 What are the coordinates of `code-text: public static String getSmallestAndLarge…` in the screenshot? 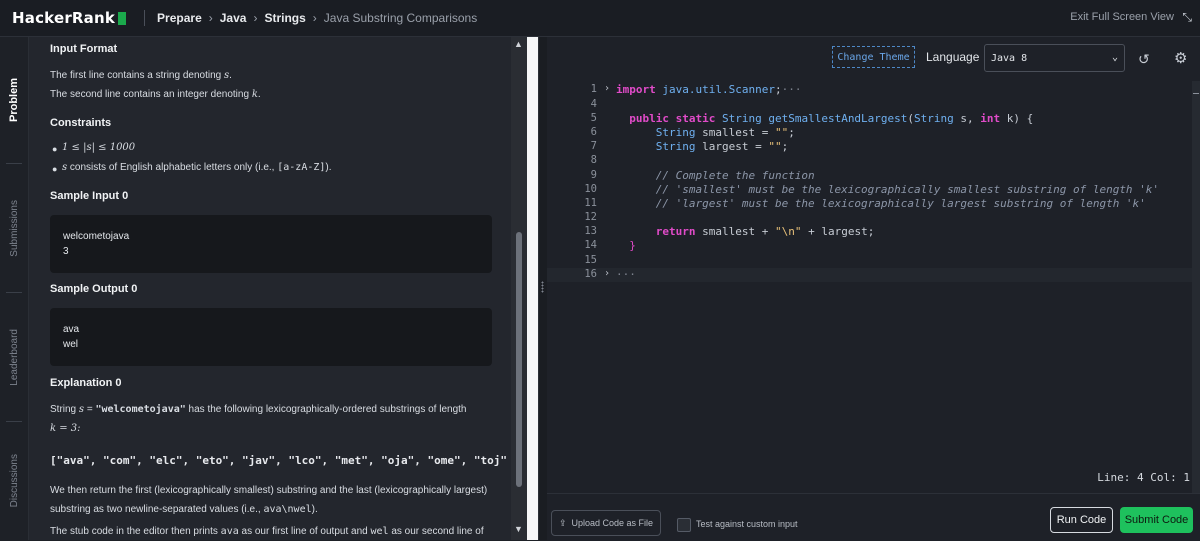 It's located at (831, 118).